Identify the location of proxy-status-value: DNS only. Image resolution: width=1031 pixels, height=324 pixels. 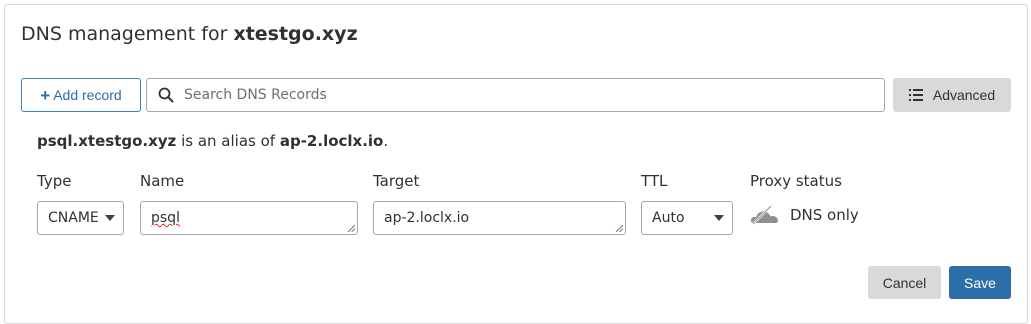
(824, 215).